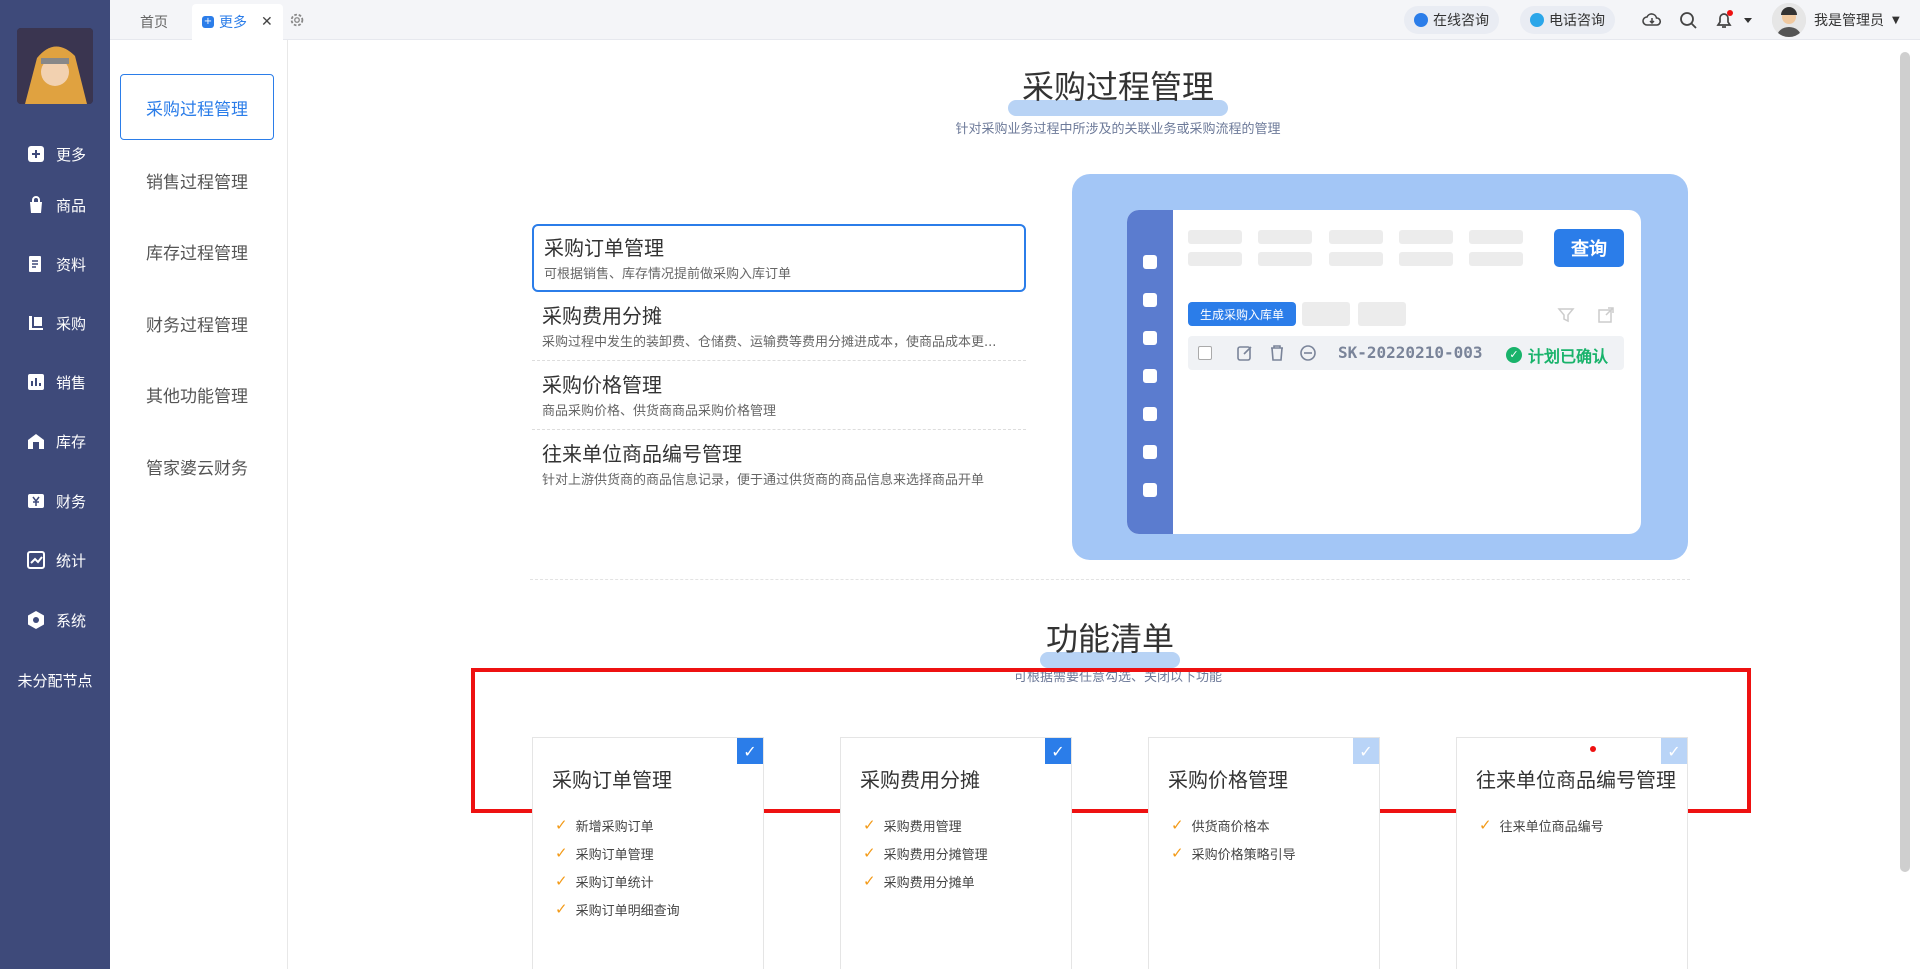 The height and width of the screenshot is (969, 1920). Describe the element at coordinates (1566, 315) in the screenshot. I see `filter-icon` at that location.